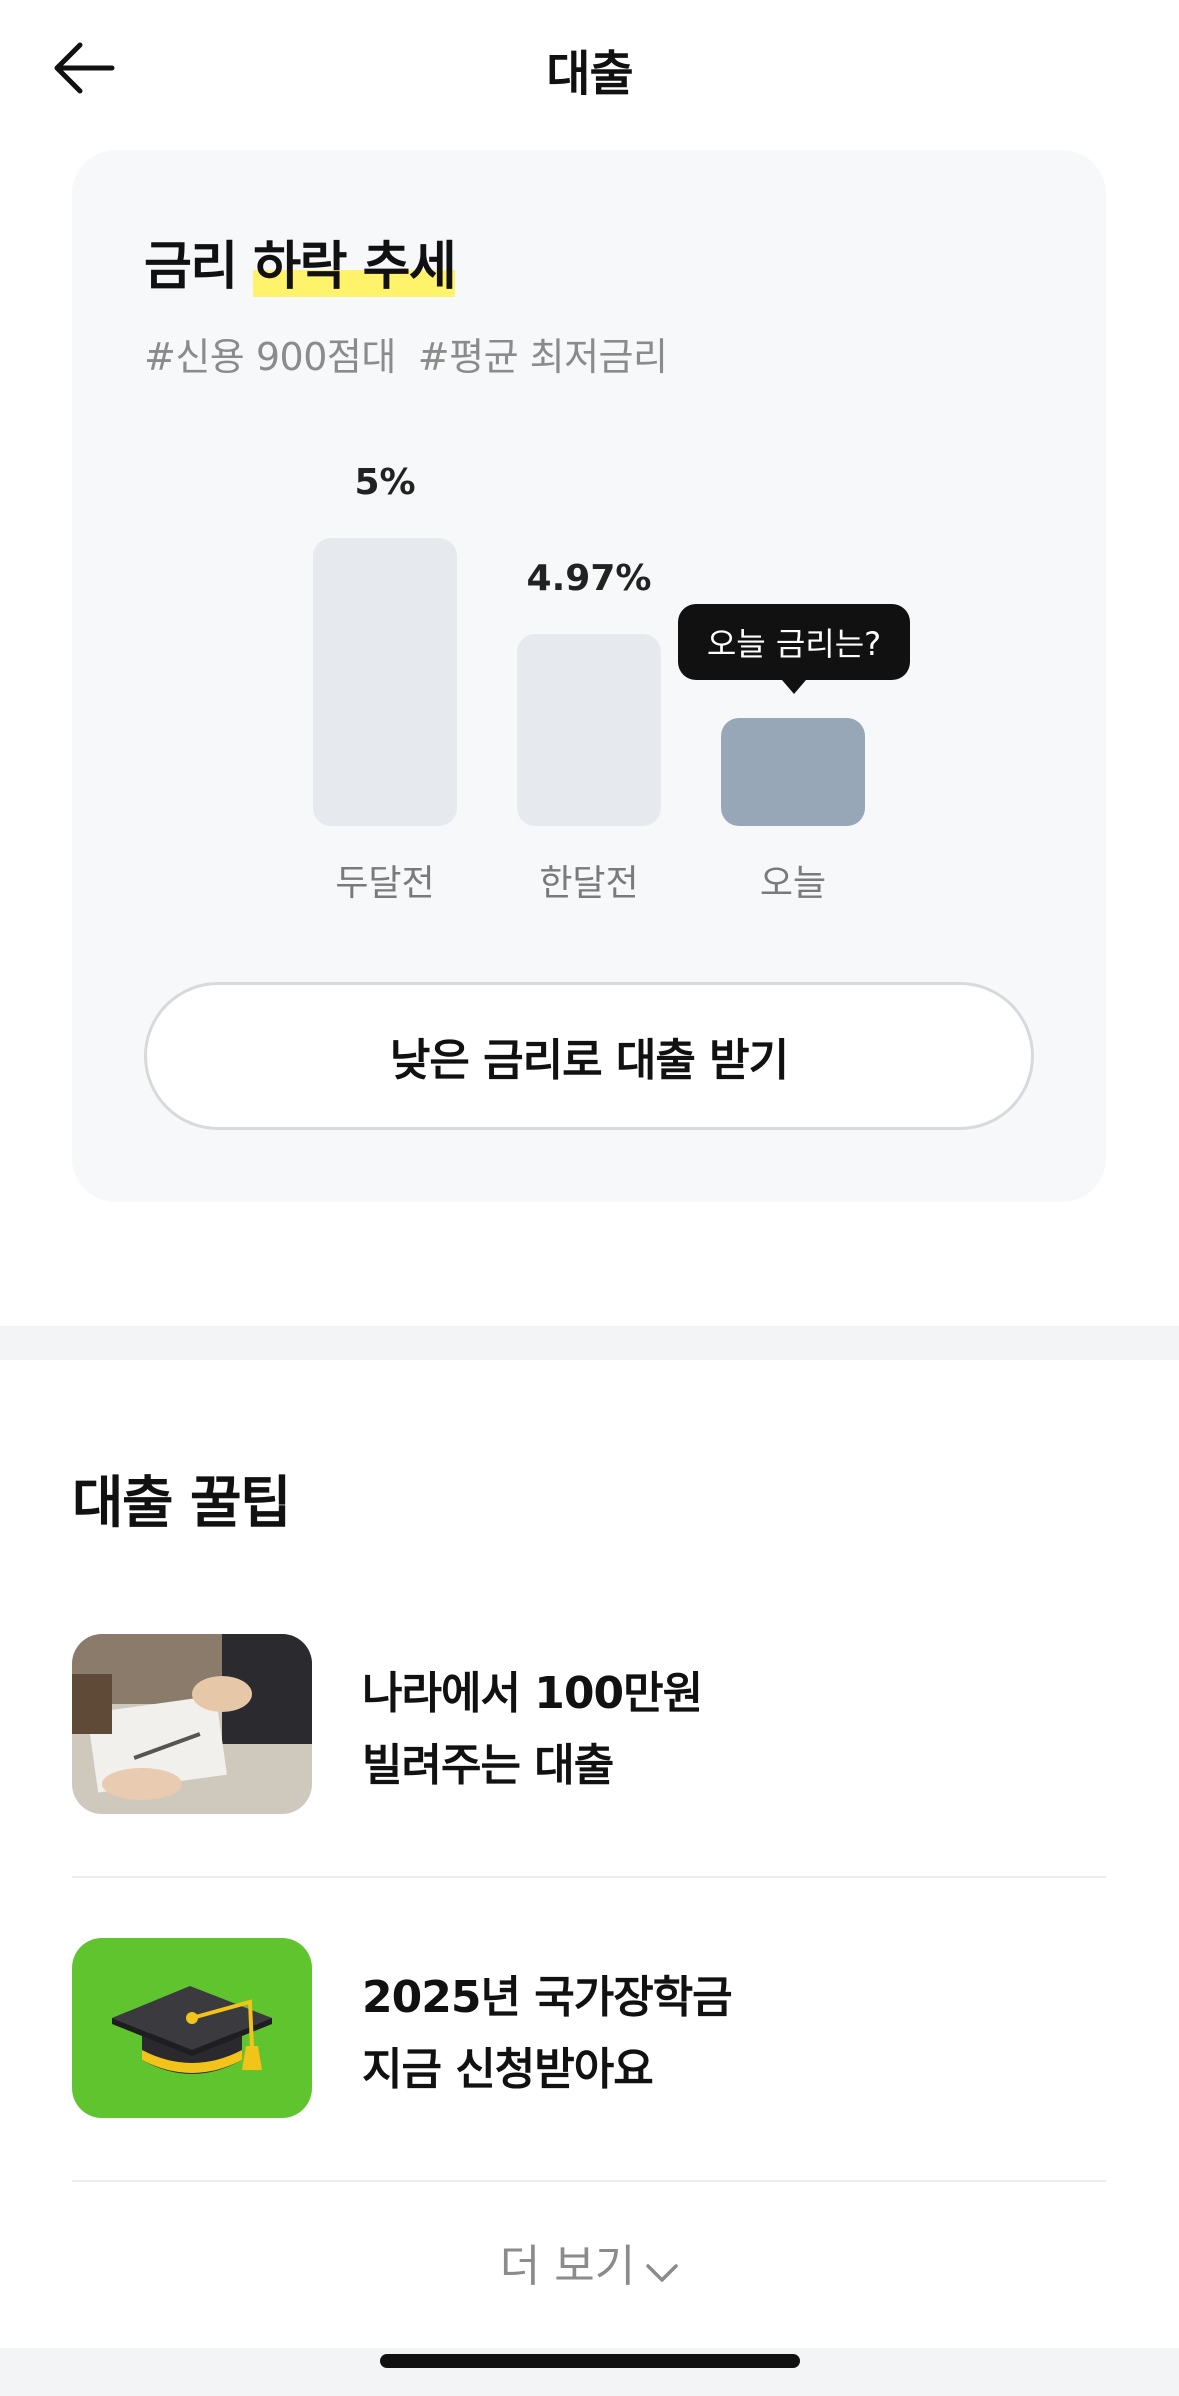 This screenshot has height=2396, width=1179. Describe the element at coordinates (488, 1765) in the screenshot. I see `tip-line2: 빌려주는 대출` at that location.